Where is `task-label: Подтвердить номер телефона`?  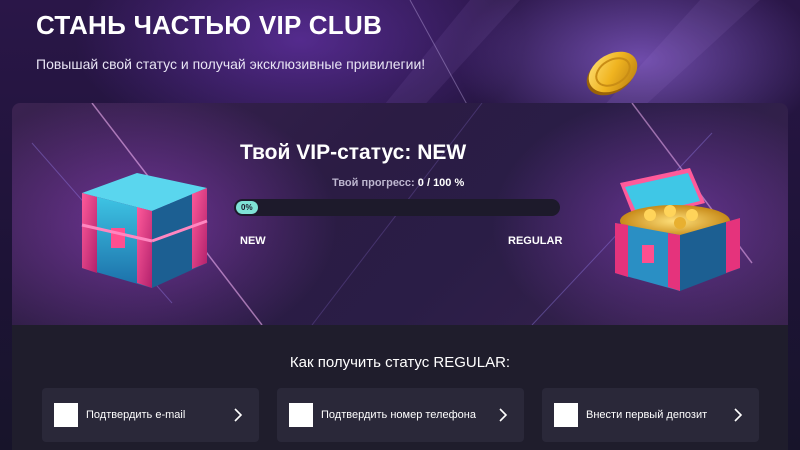
task-label: Подтвердить номер телефона is located at coordinates (398, 415).